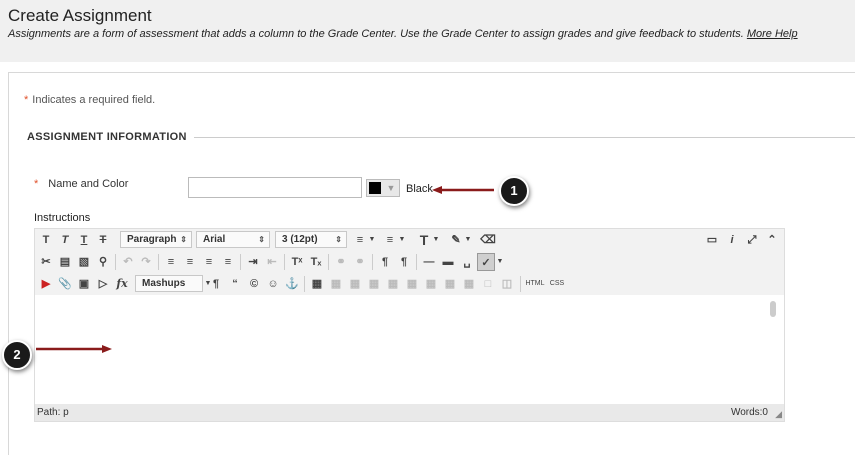 The image size is (855, 455). Describe the element at coordinates (383, 188) in the screenshot. I see `color-picker: ▼` at that location.